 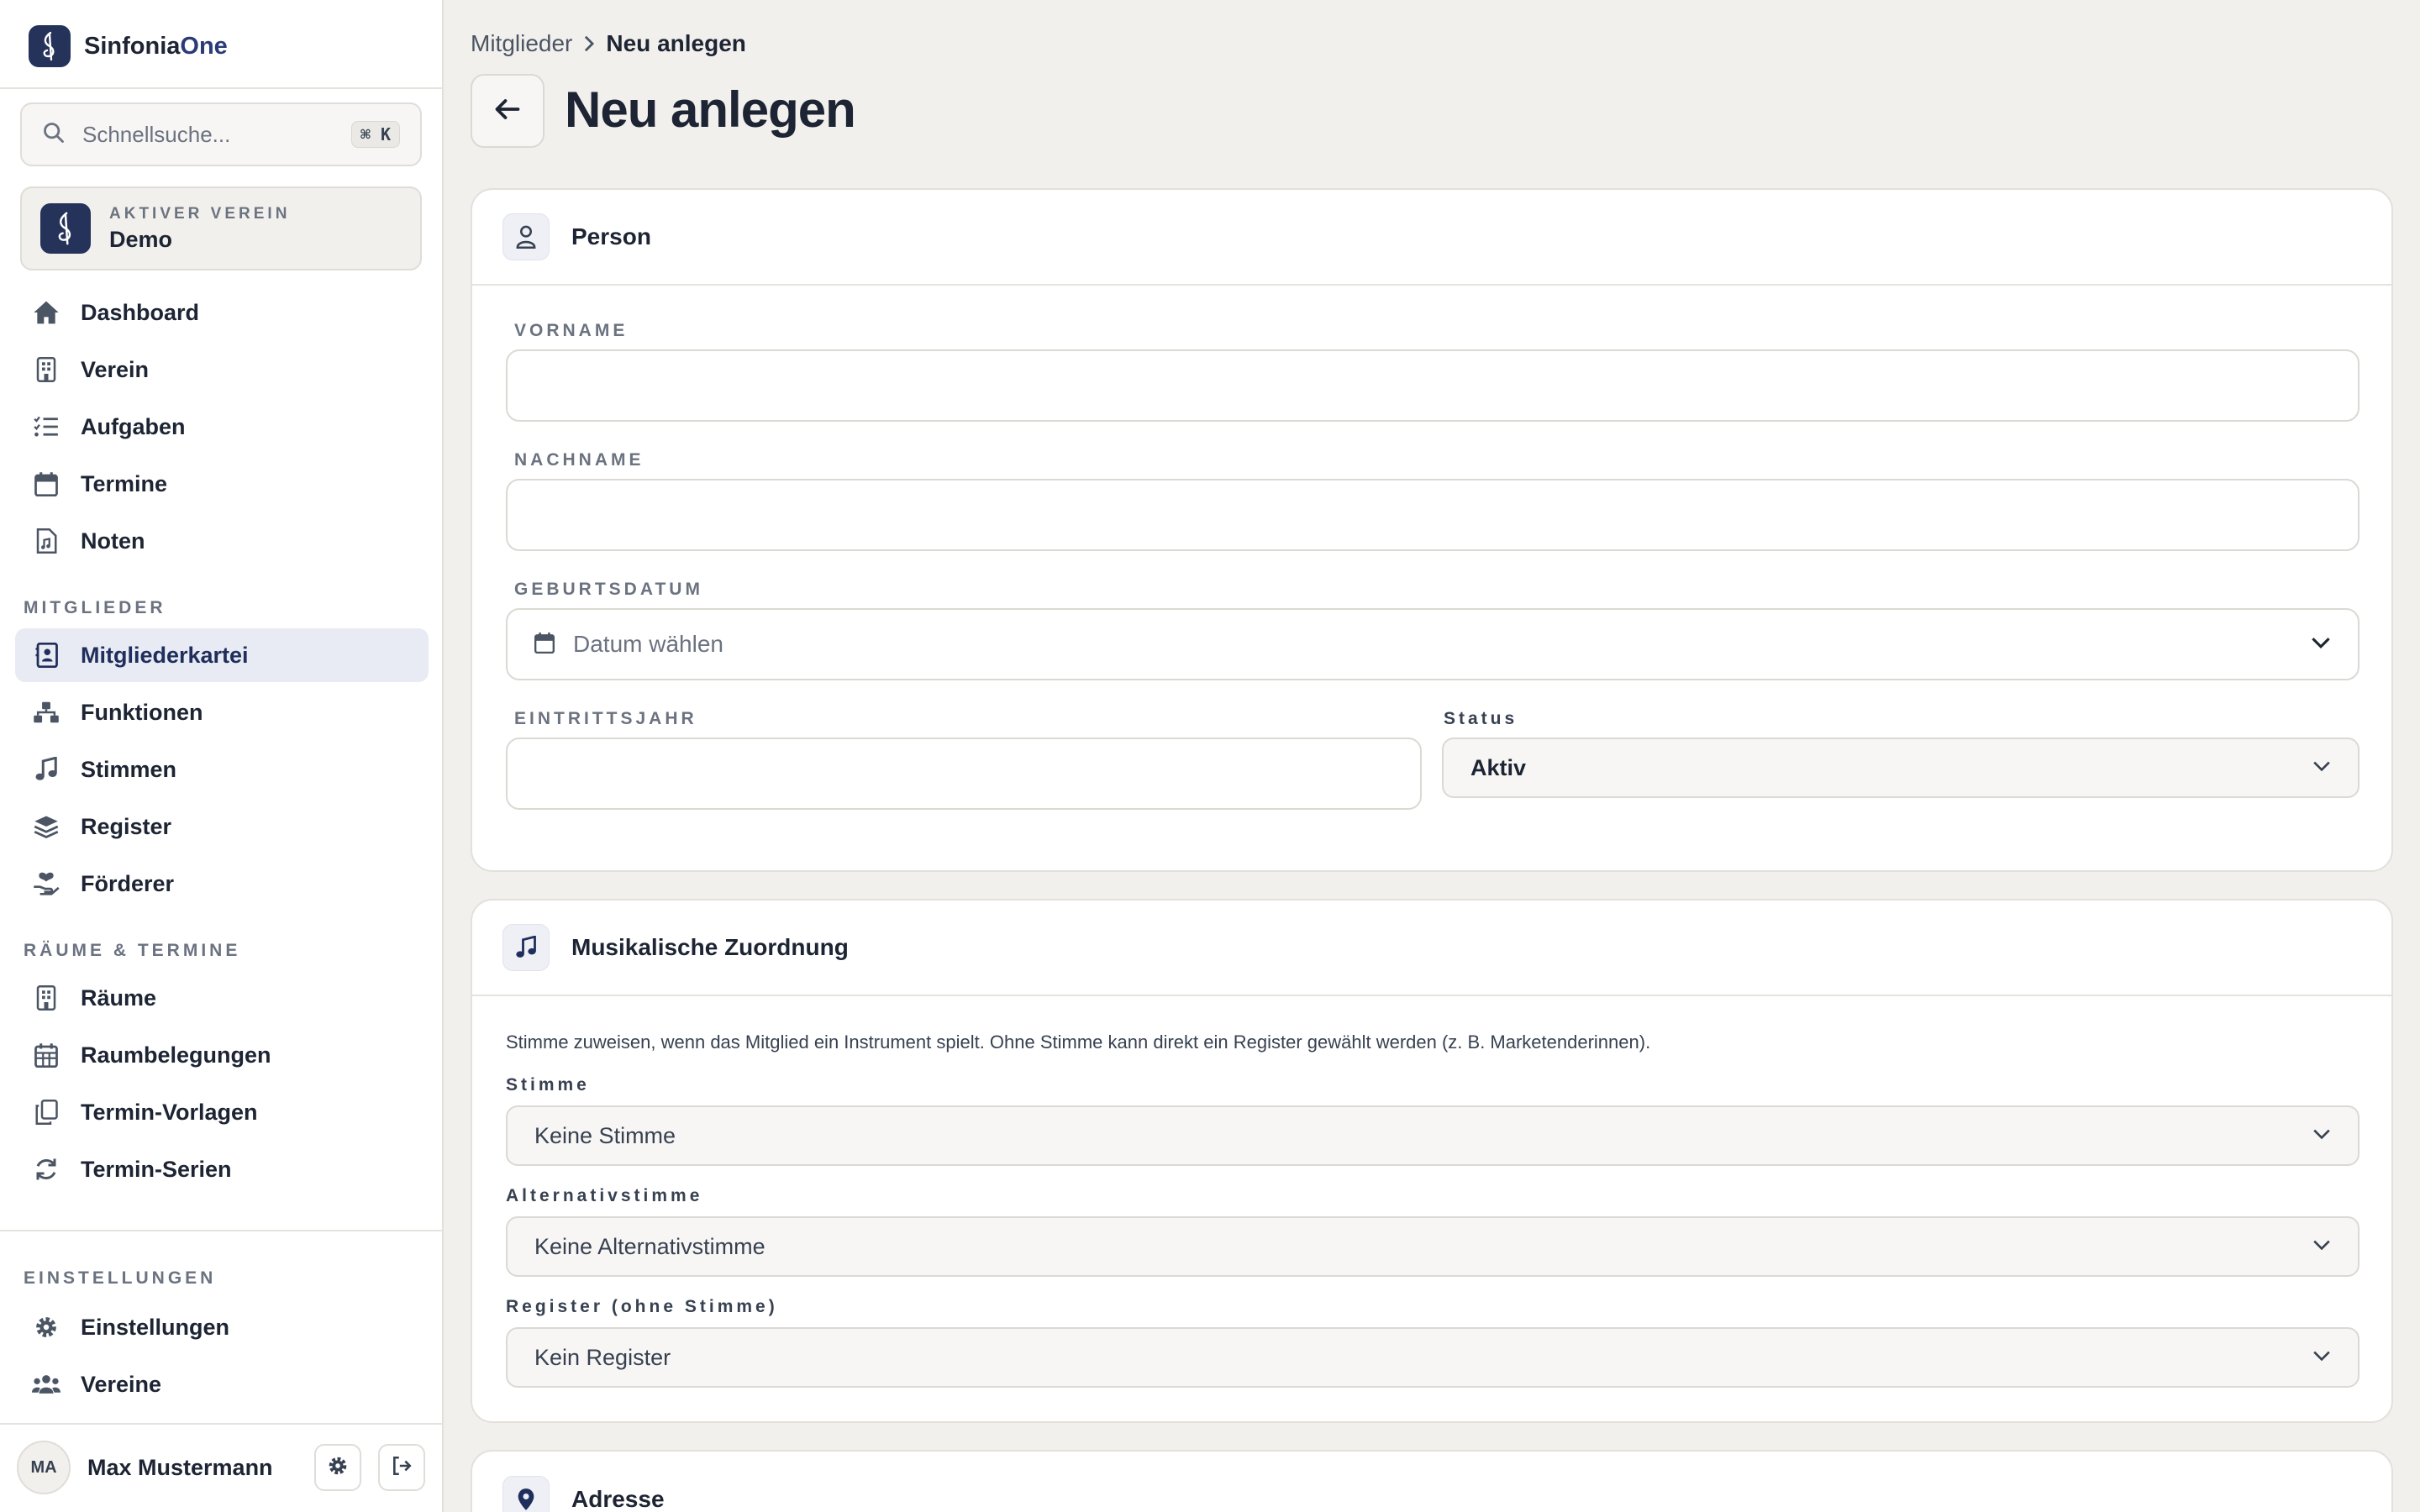 What do you see at coordinates (221, 1230) in the screenshot?
I see `divider` at bounding box center [221, 1230].